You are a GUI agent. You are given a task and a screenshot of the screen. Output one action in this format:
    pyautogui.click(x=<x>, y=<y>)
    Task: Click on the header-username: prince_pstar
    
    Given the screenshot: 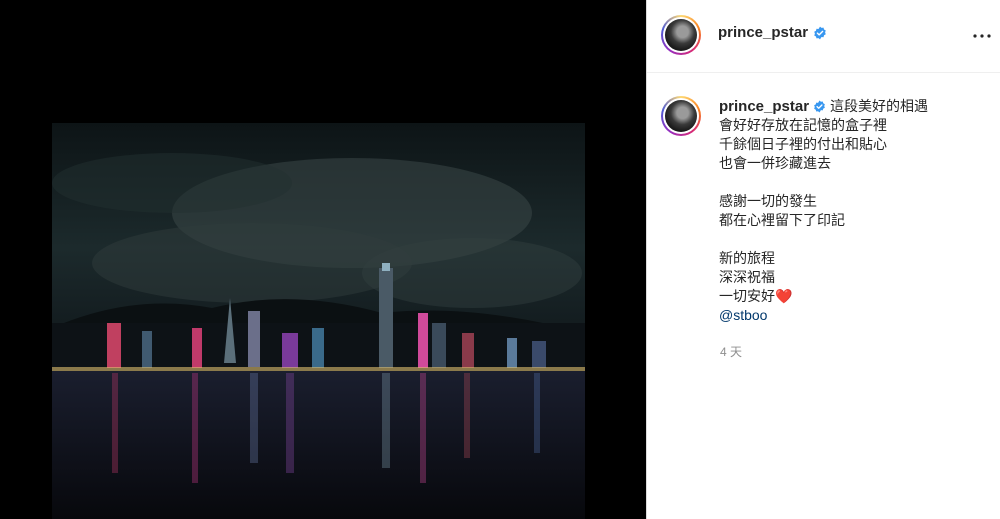 What is the action you would take?
    pyautogui.click(x=763, y=32)
    